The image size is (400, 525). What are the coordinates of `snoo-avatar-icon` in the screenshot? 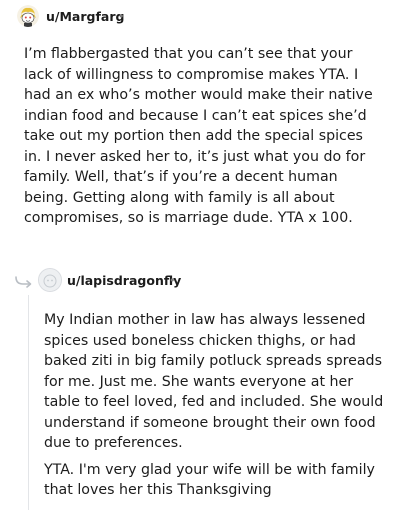 It's located at (28, 16).